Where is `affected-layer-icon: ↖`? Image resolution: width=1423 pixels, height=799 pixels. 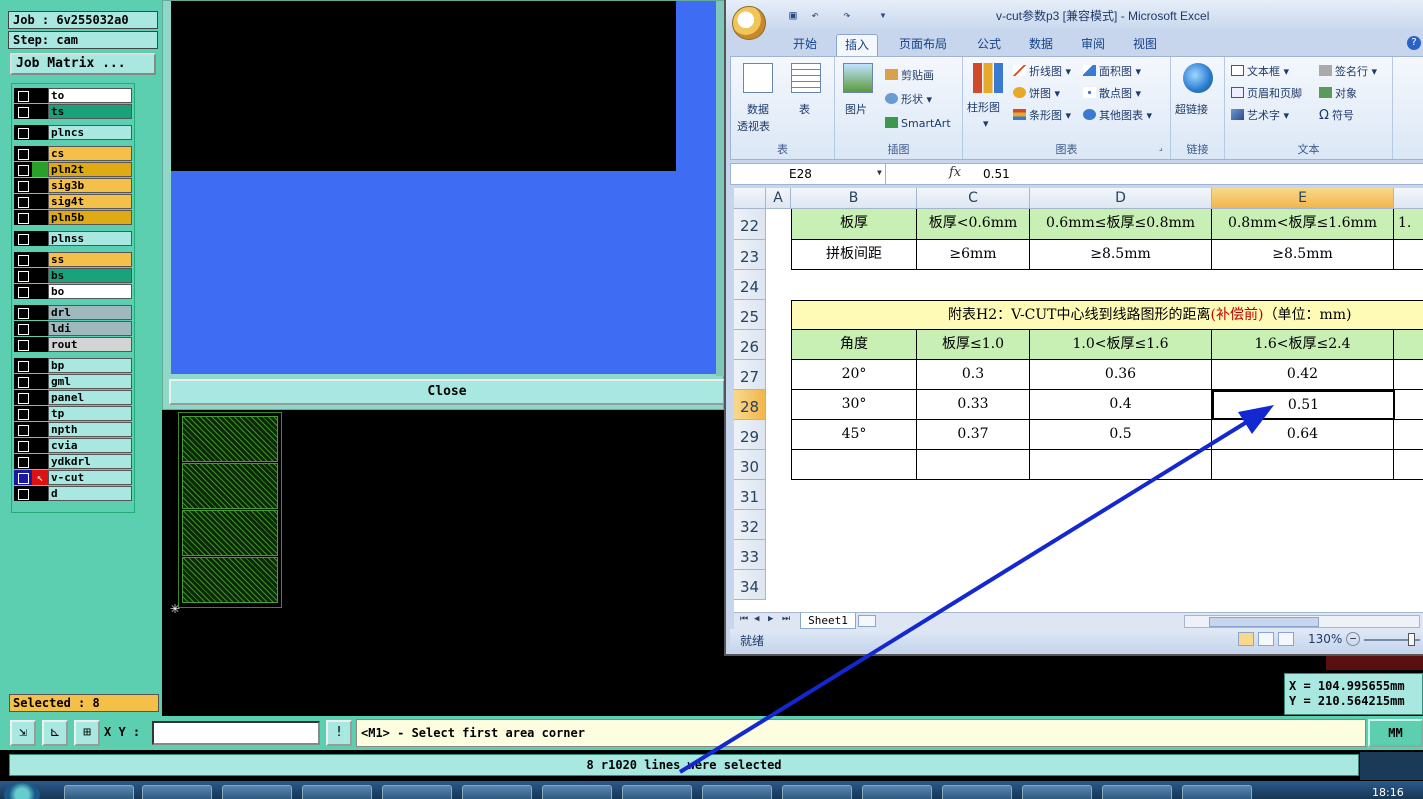 affected-layer-icon: ↖ is located at coordinates (40, 477).